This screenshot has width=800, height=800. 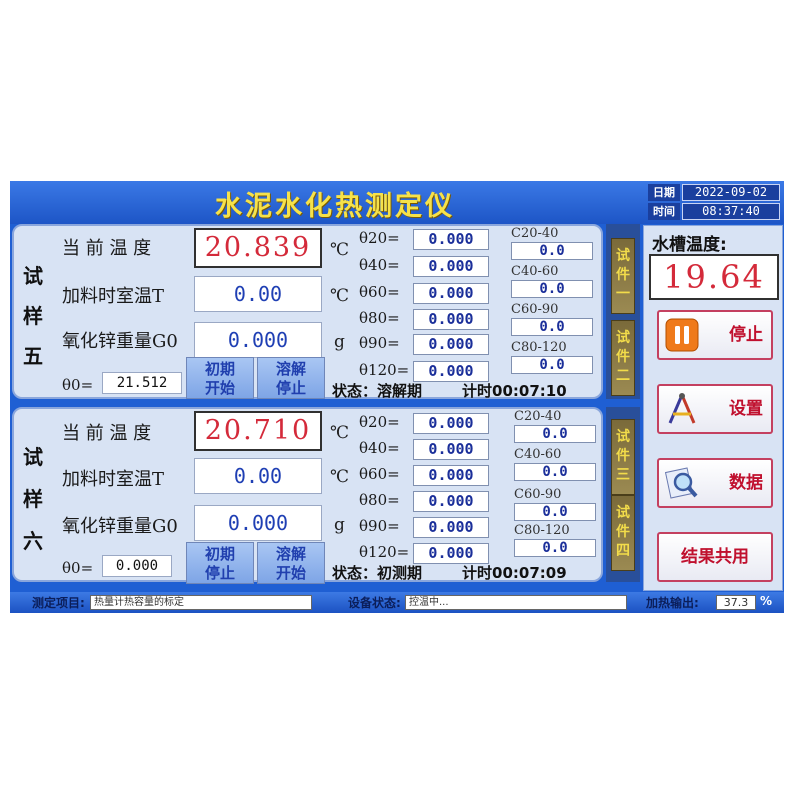 What do you see at coordinates (384, 552) in the screenshot?
I see `theta-label: θ120=` at bounding box center [384, 552].